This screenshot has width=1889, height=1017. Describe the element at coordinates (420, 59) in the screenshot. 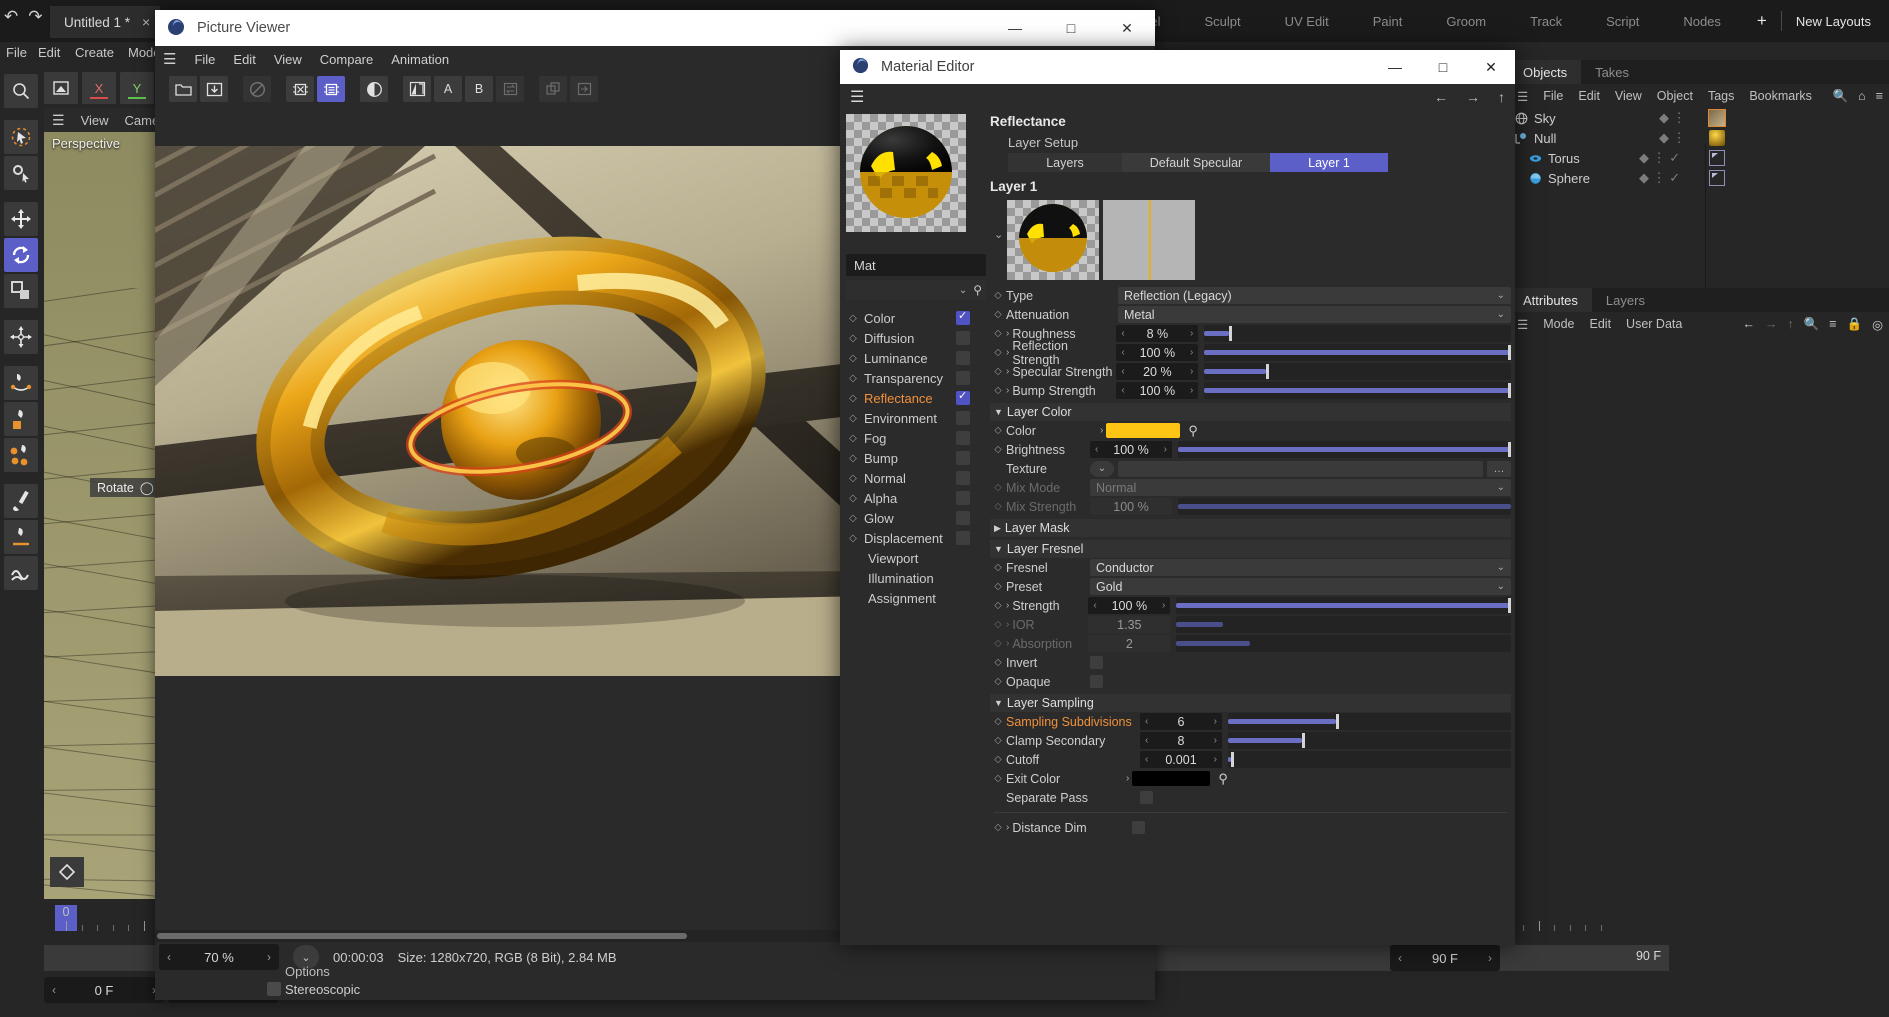

I see `pv-menu-animation: Animation` at that location.